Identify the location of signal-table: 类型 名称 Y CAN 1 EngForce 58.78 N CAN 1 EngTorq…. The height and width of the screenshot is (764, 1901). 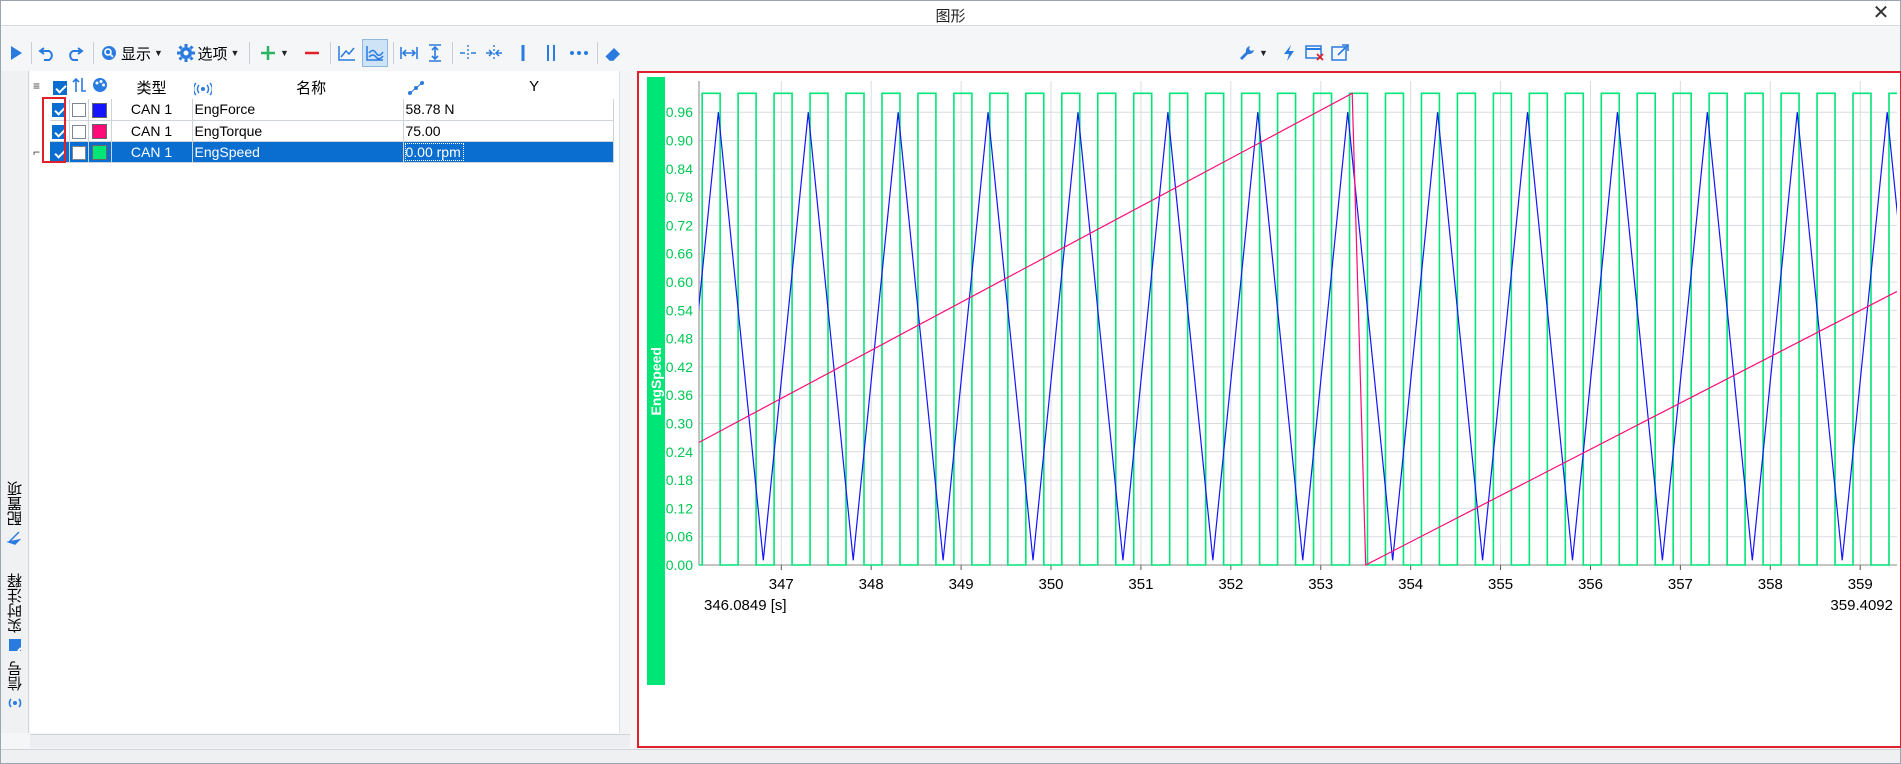
(332, 119).